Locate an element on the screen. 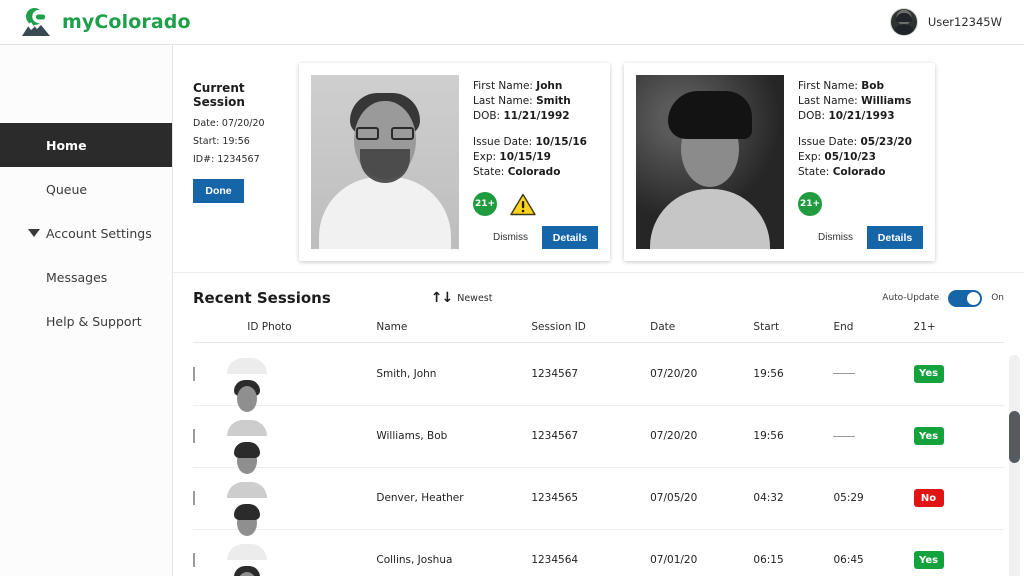  sort-up-down-icon: ↑↓ is located at coordinates (441, 298).